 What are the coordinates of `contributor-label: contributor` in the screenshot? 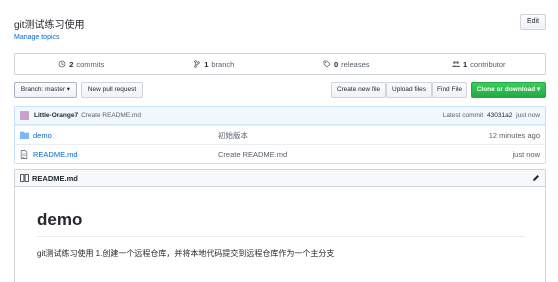 It's located at (488, 64).